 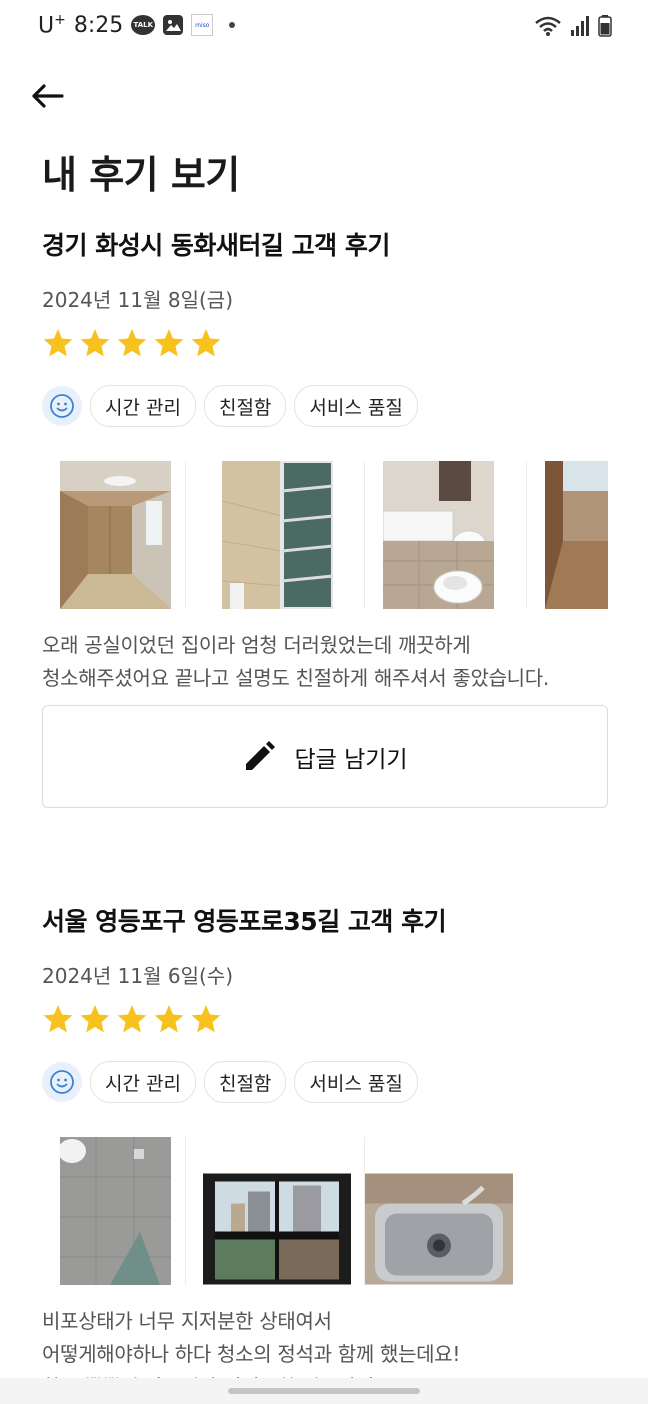 What do you see at coordinates (115, 535) in the screenshot?
I see `empty-room-photo` at bounding box center [115, 535].